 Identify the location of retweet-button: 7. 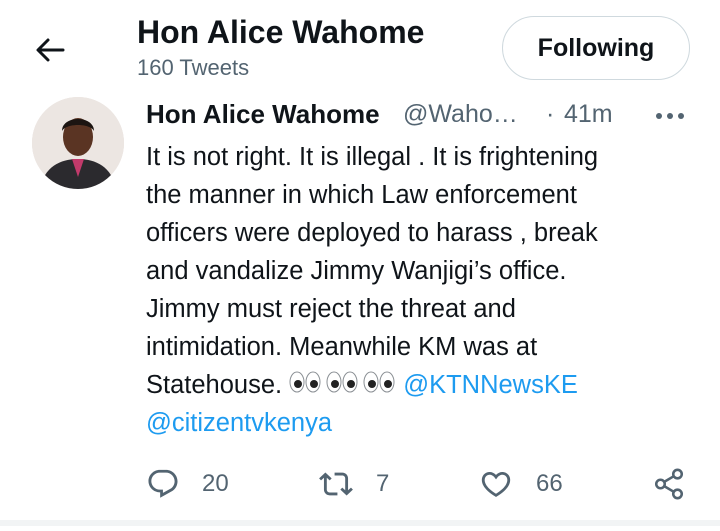
(353, 484).